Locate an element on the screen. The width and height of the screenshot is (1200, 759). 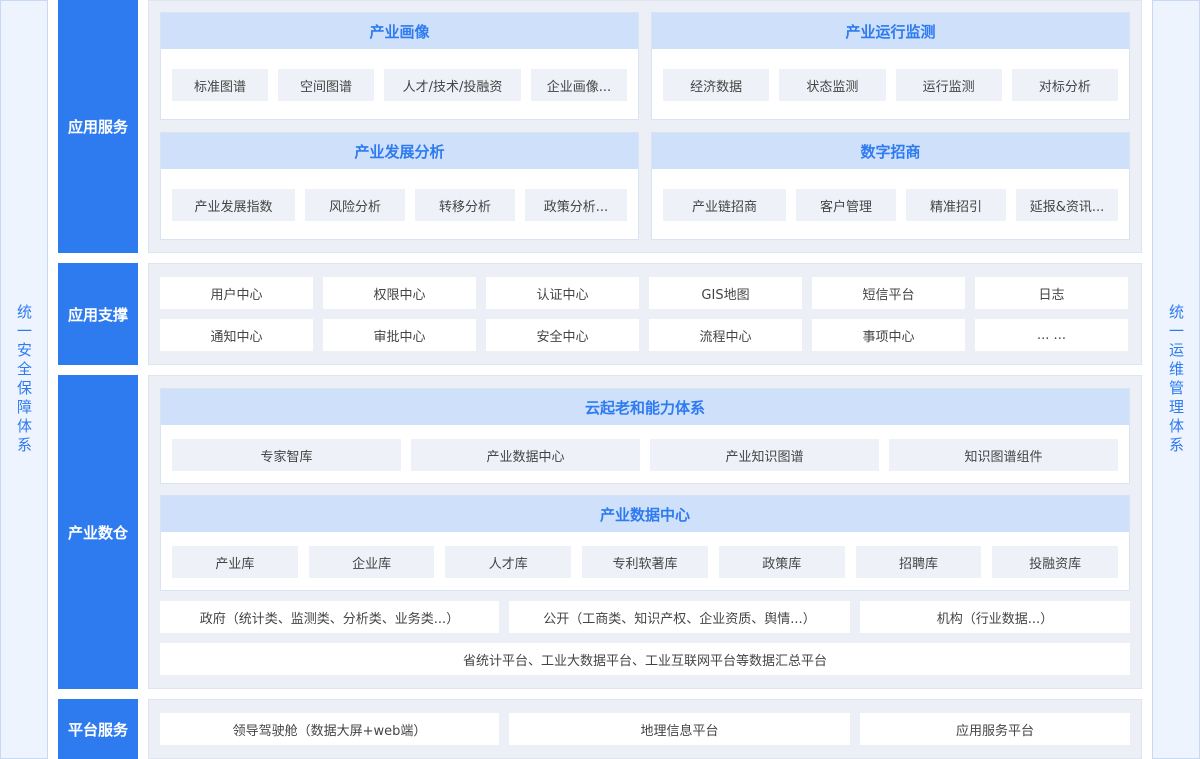
operations-system-bar: 统一运维管理体系 is located at coordinates (1176, 379).